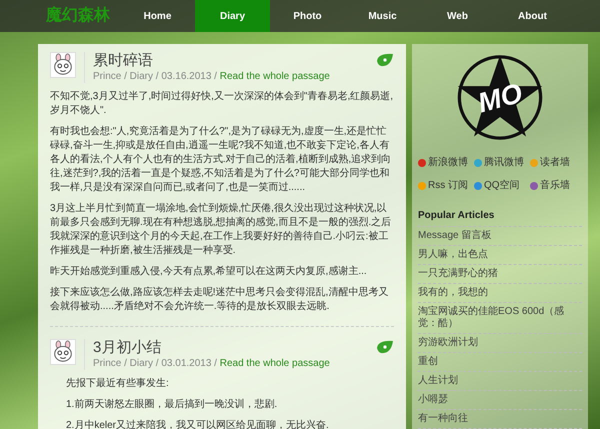 The image size is (600, 429). Describe the element at coordinates (212, 363) in the screenshot. I see `post-meta: Prince / Diary / 03.01.2013 / Read the whole passage` at that location.